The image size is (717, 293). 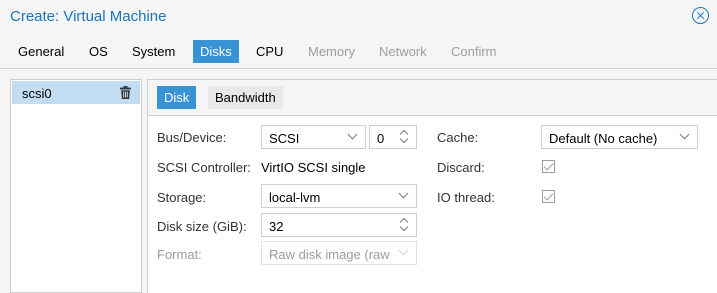 I want to click on storage-value: local-lvm, so click(x=295, y=197).